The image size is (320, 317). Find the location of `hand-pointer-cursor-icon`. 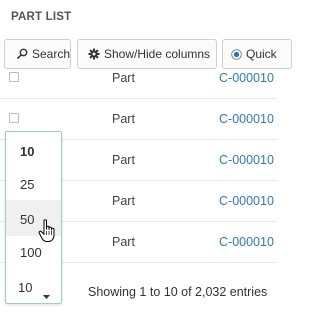

hand-pointer-cursor-icon is located at coordinates (48, 233).